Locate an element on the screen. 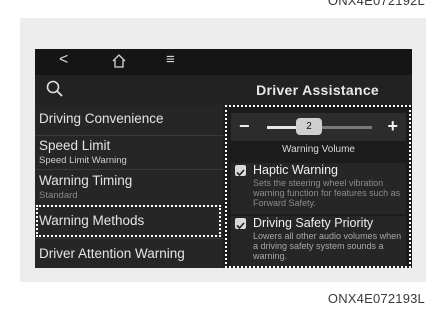 The height and width of the screenshot is (309, 439). warning-volume-label: Warning Volume is located at coordinates (318, 149).